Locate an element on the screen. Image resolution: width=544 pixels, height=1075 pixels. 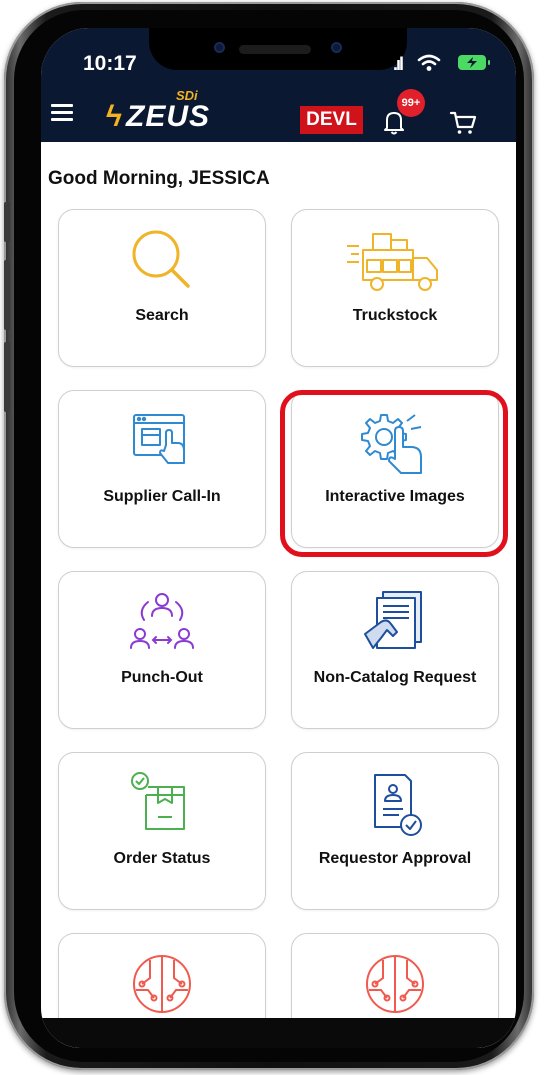
tile-label: Requestor Approval is located at coordinates (395, 858).